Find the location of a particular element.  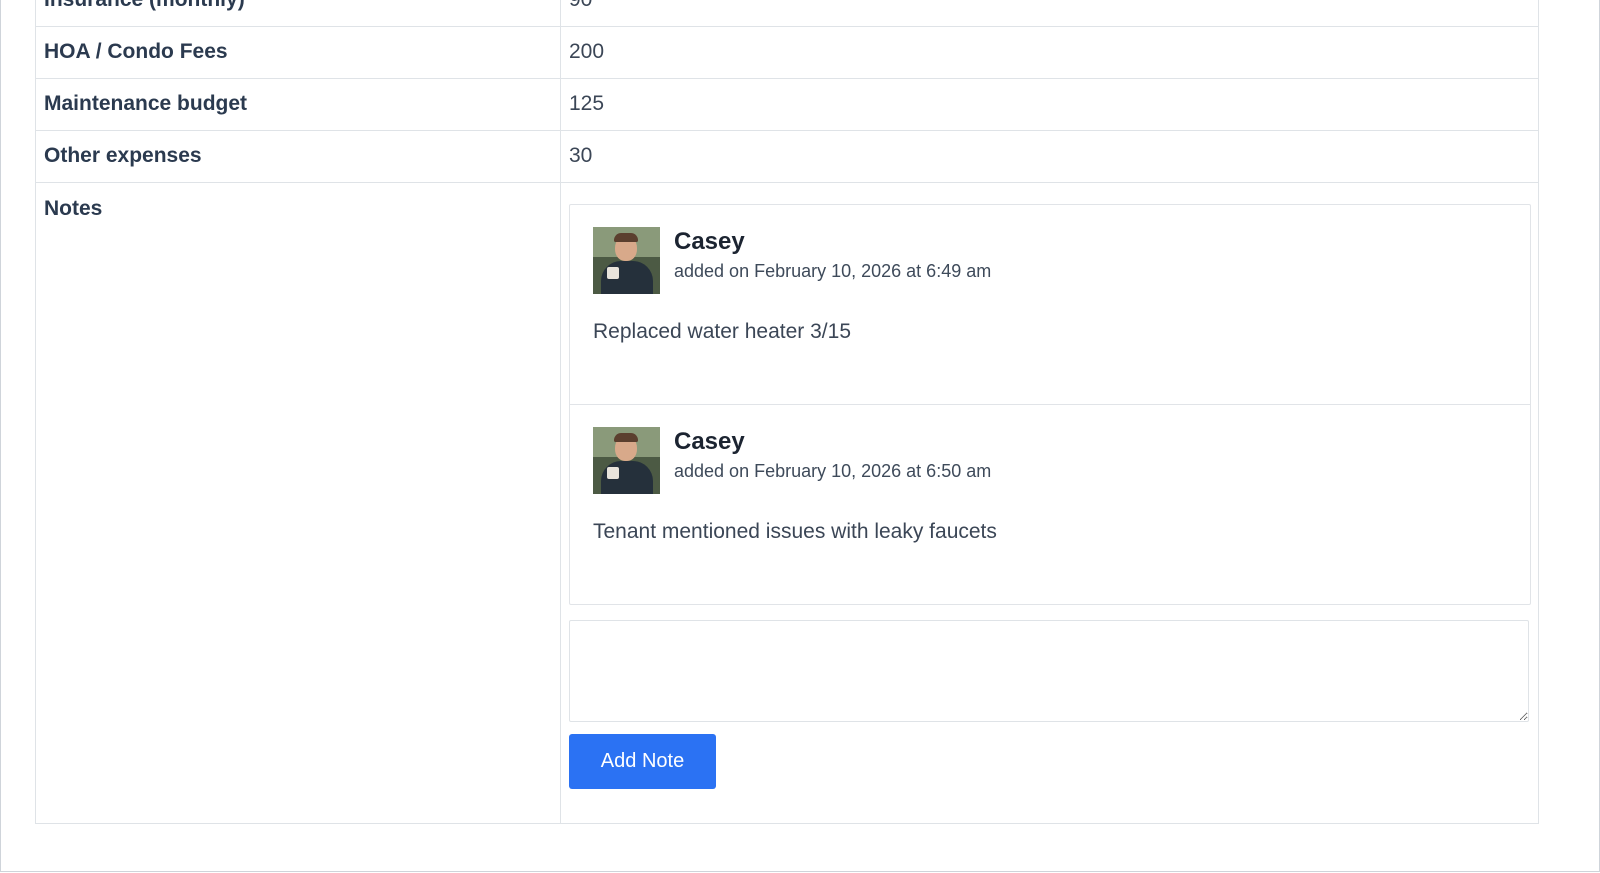

add-note-button: Add Note is located at coordinates (642, 761).